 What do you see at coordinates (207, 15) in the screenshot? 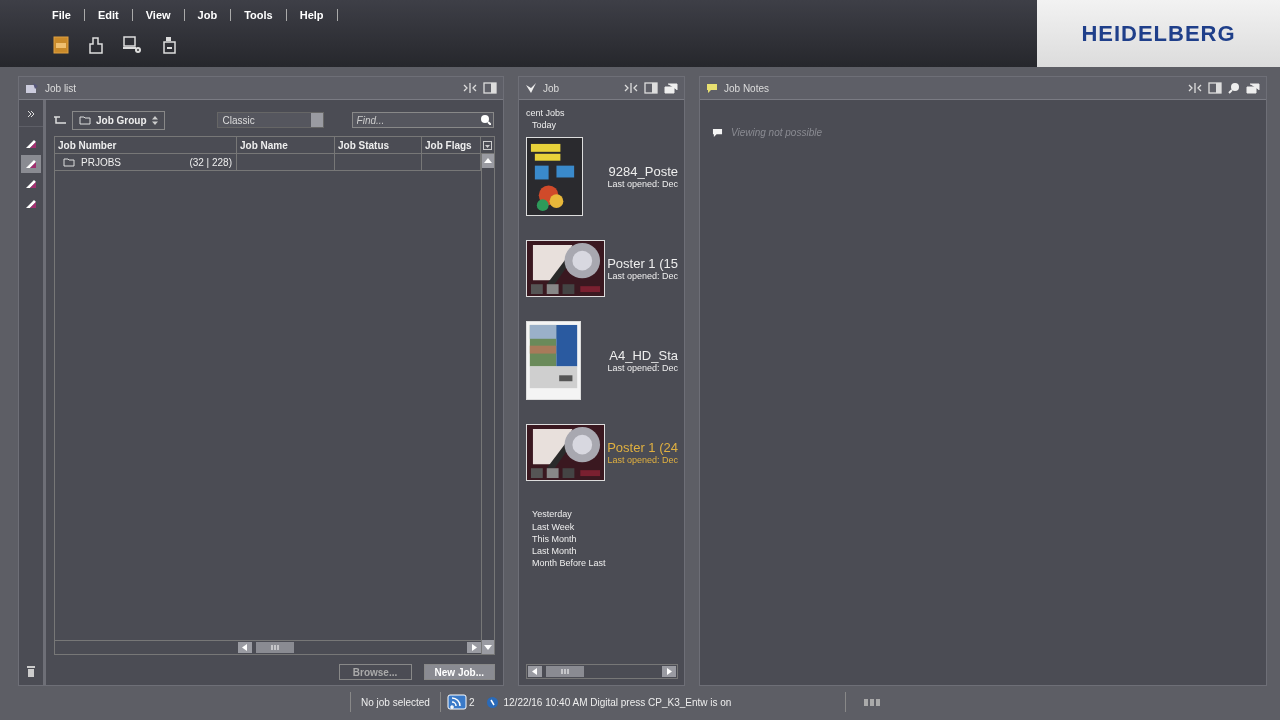
I see `menu-item: Job` at bounding box center [207, 15].